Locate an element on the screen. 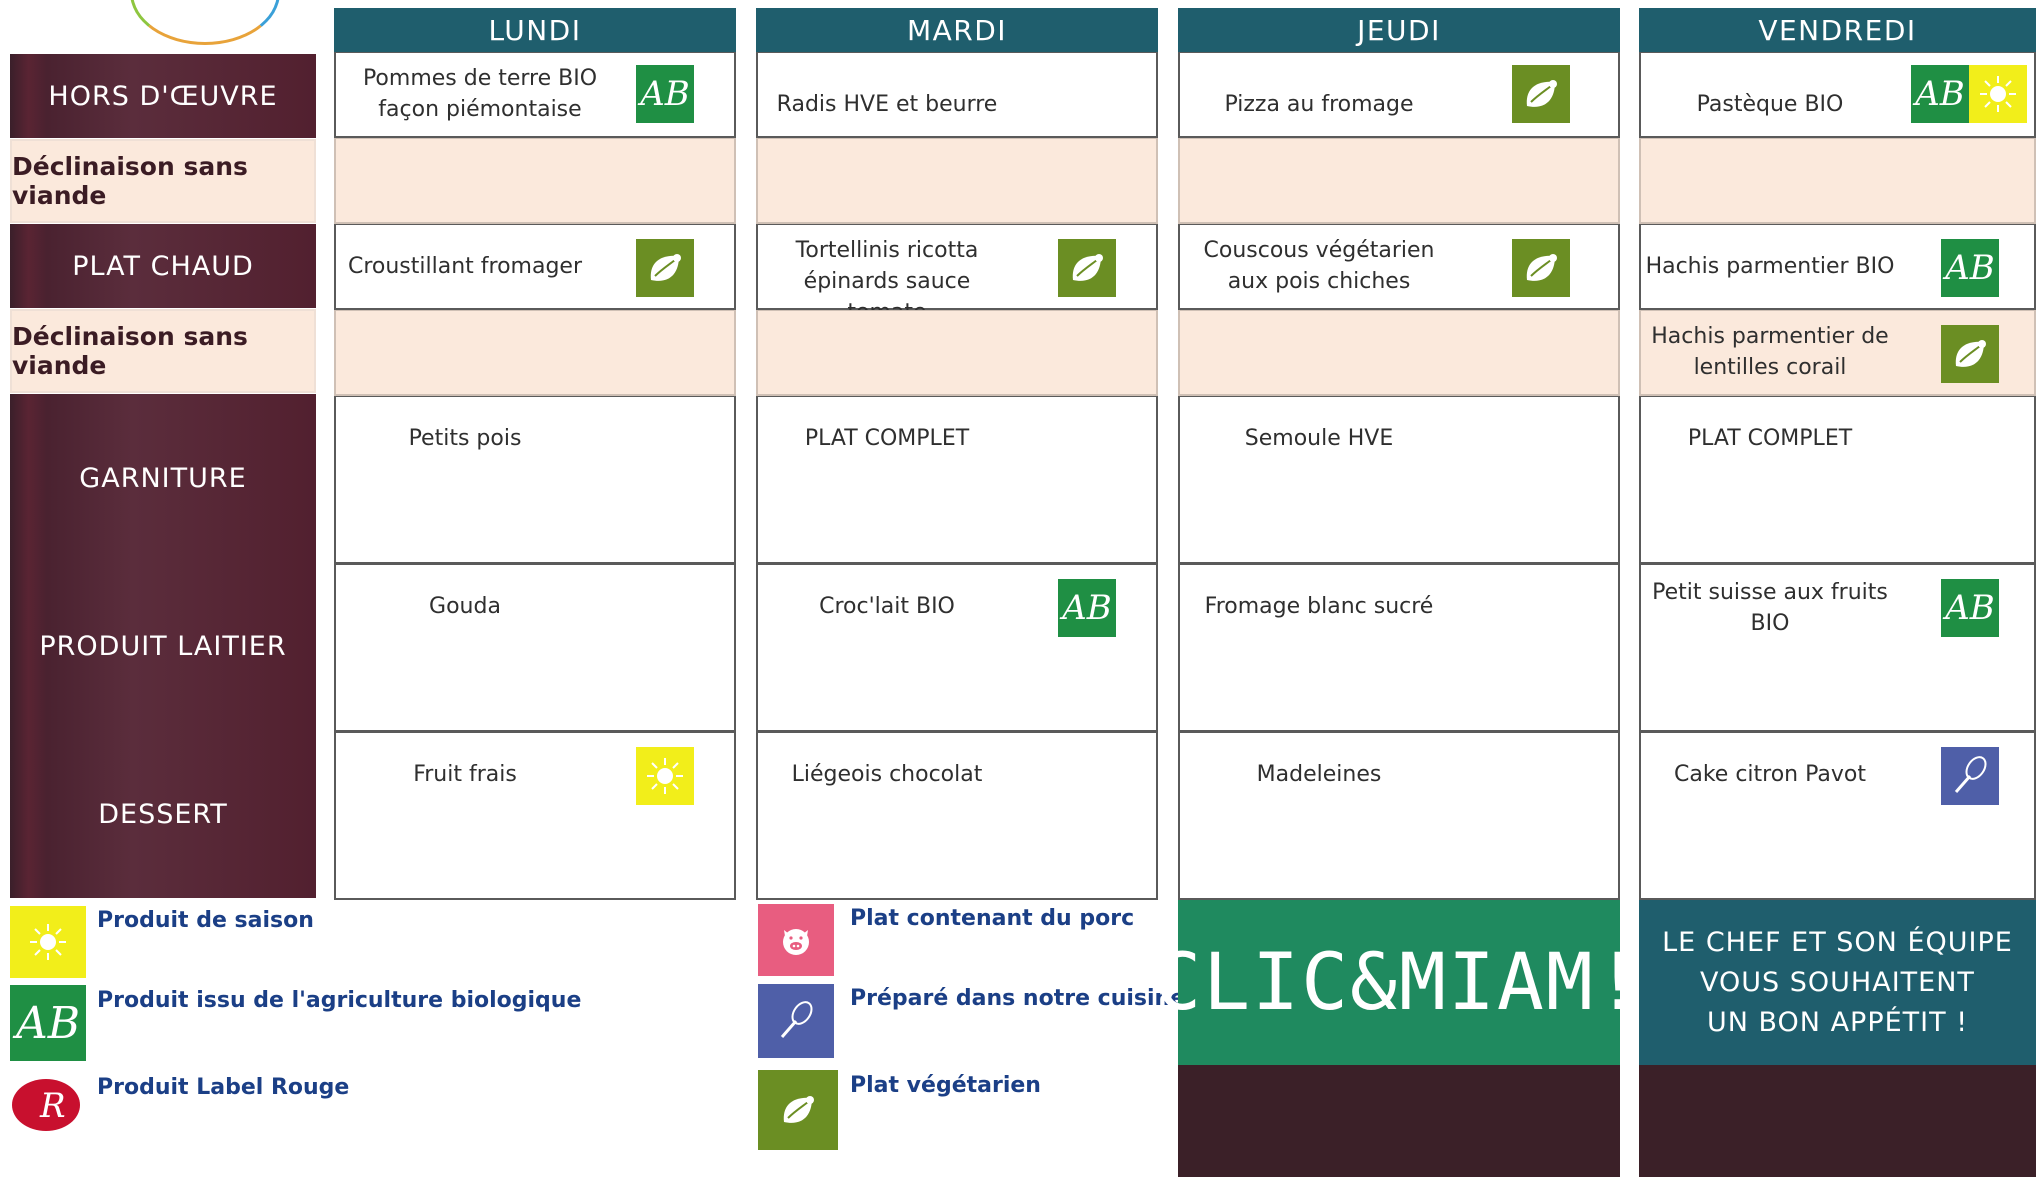 This screenshot has width=2036, height=1177. logo-arc is located at coordinates (205, 22).